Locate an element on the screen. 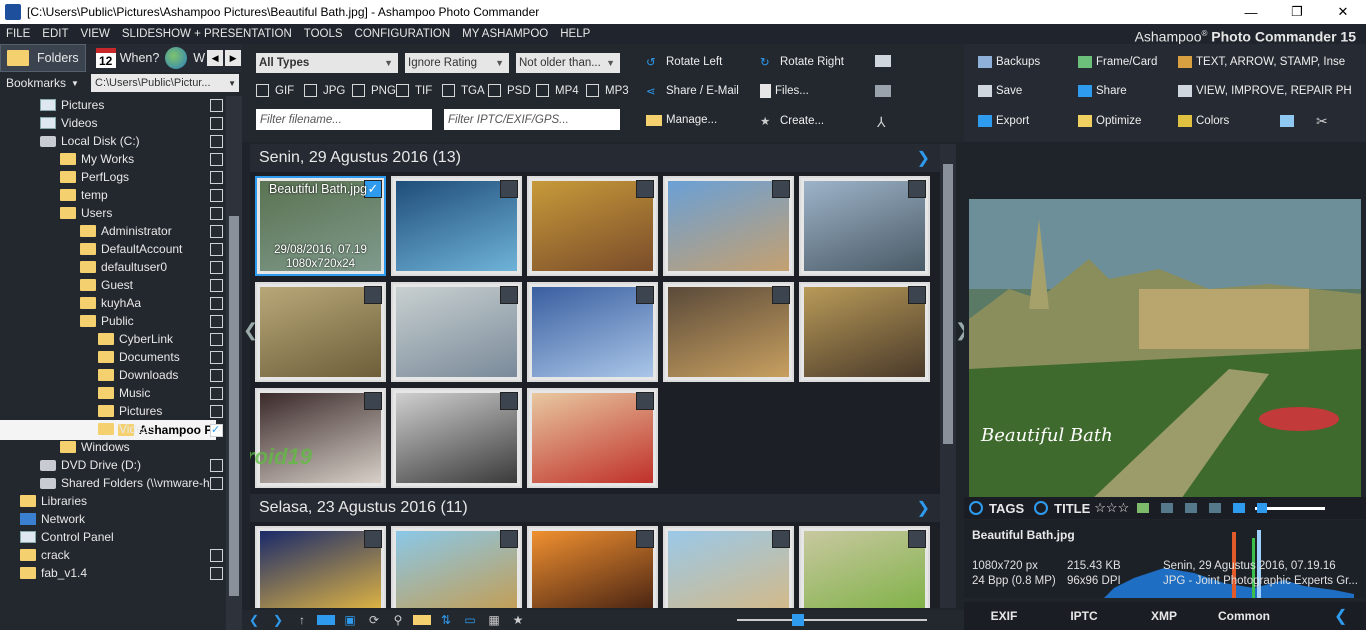 Image resolution: width=1366 pixels, height=630 pixels. format-checkbox: PNG is located at coordinates (374, 90).